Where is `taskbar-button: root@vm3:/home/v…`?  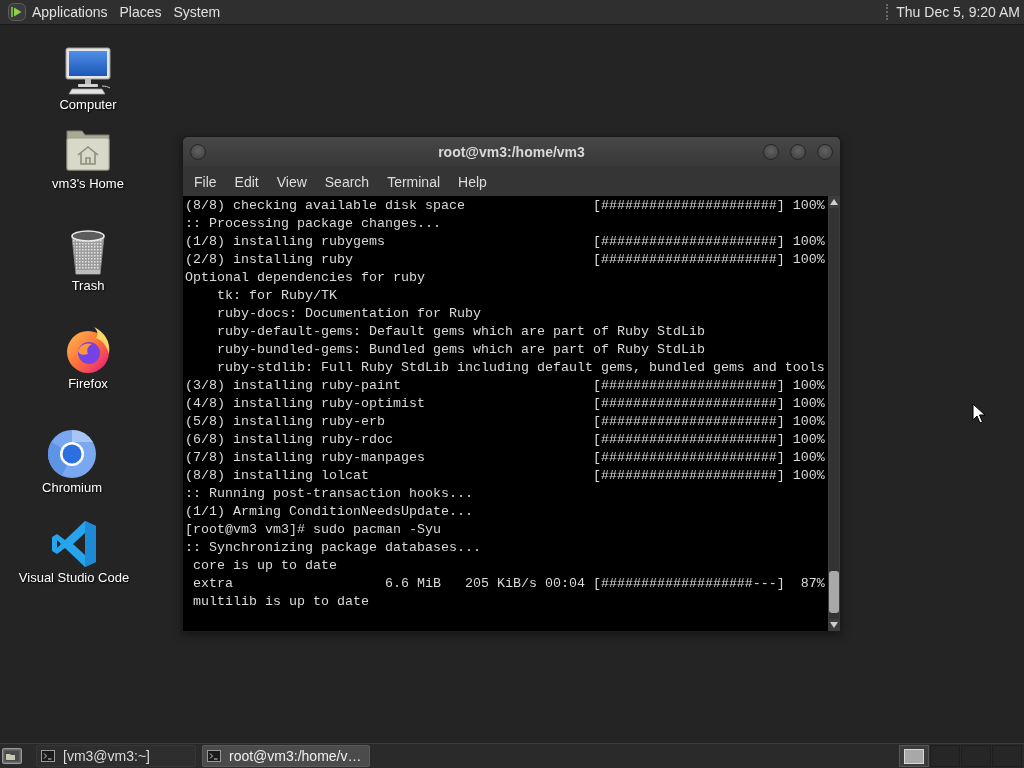
taskbar-button: root@vm3:/home/v… is located at coordinates (286, 756).